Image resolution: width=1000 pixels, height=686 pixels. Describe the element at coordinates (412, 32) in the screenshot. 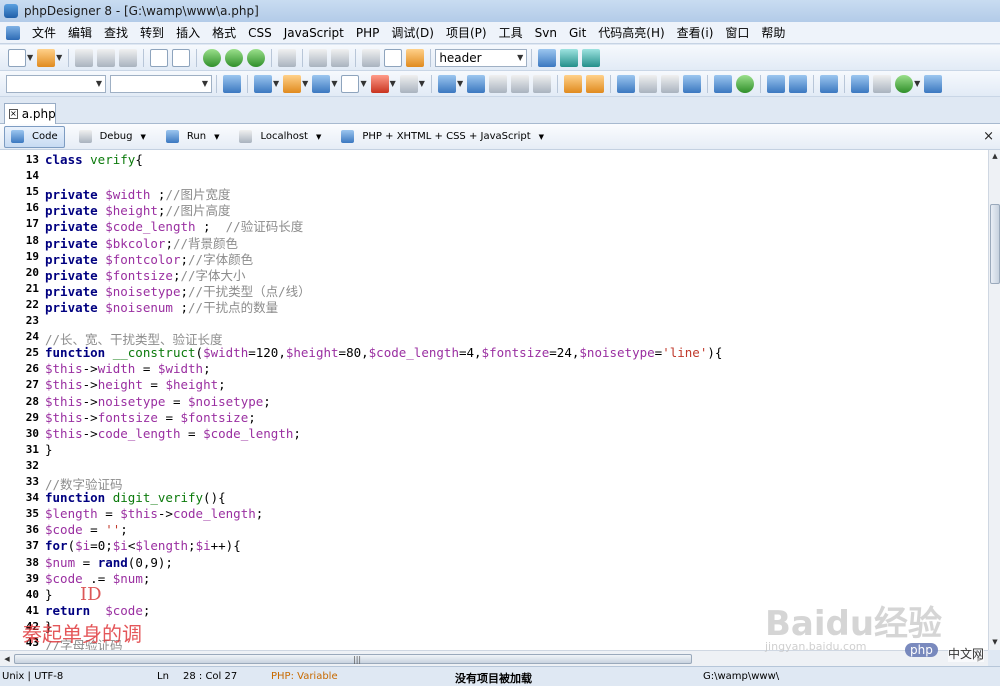

I see `menu-debug: 调试(D)` at that location.